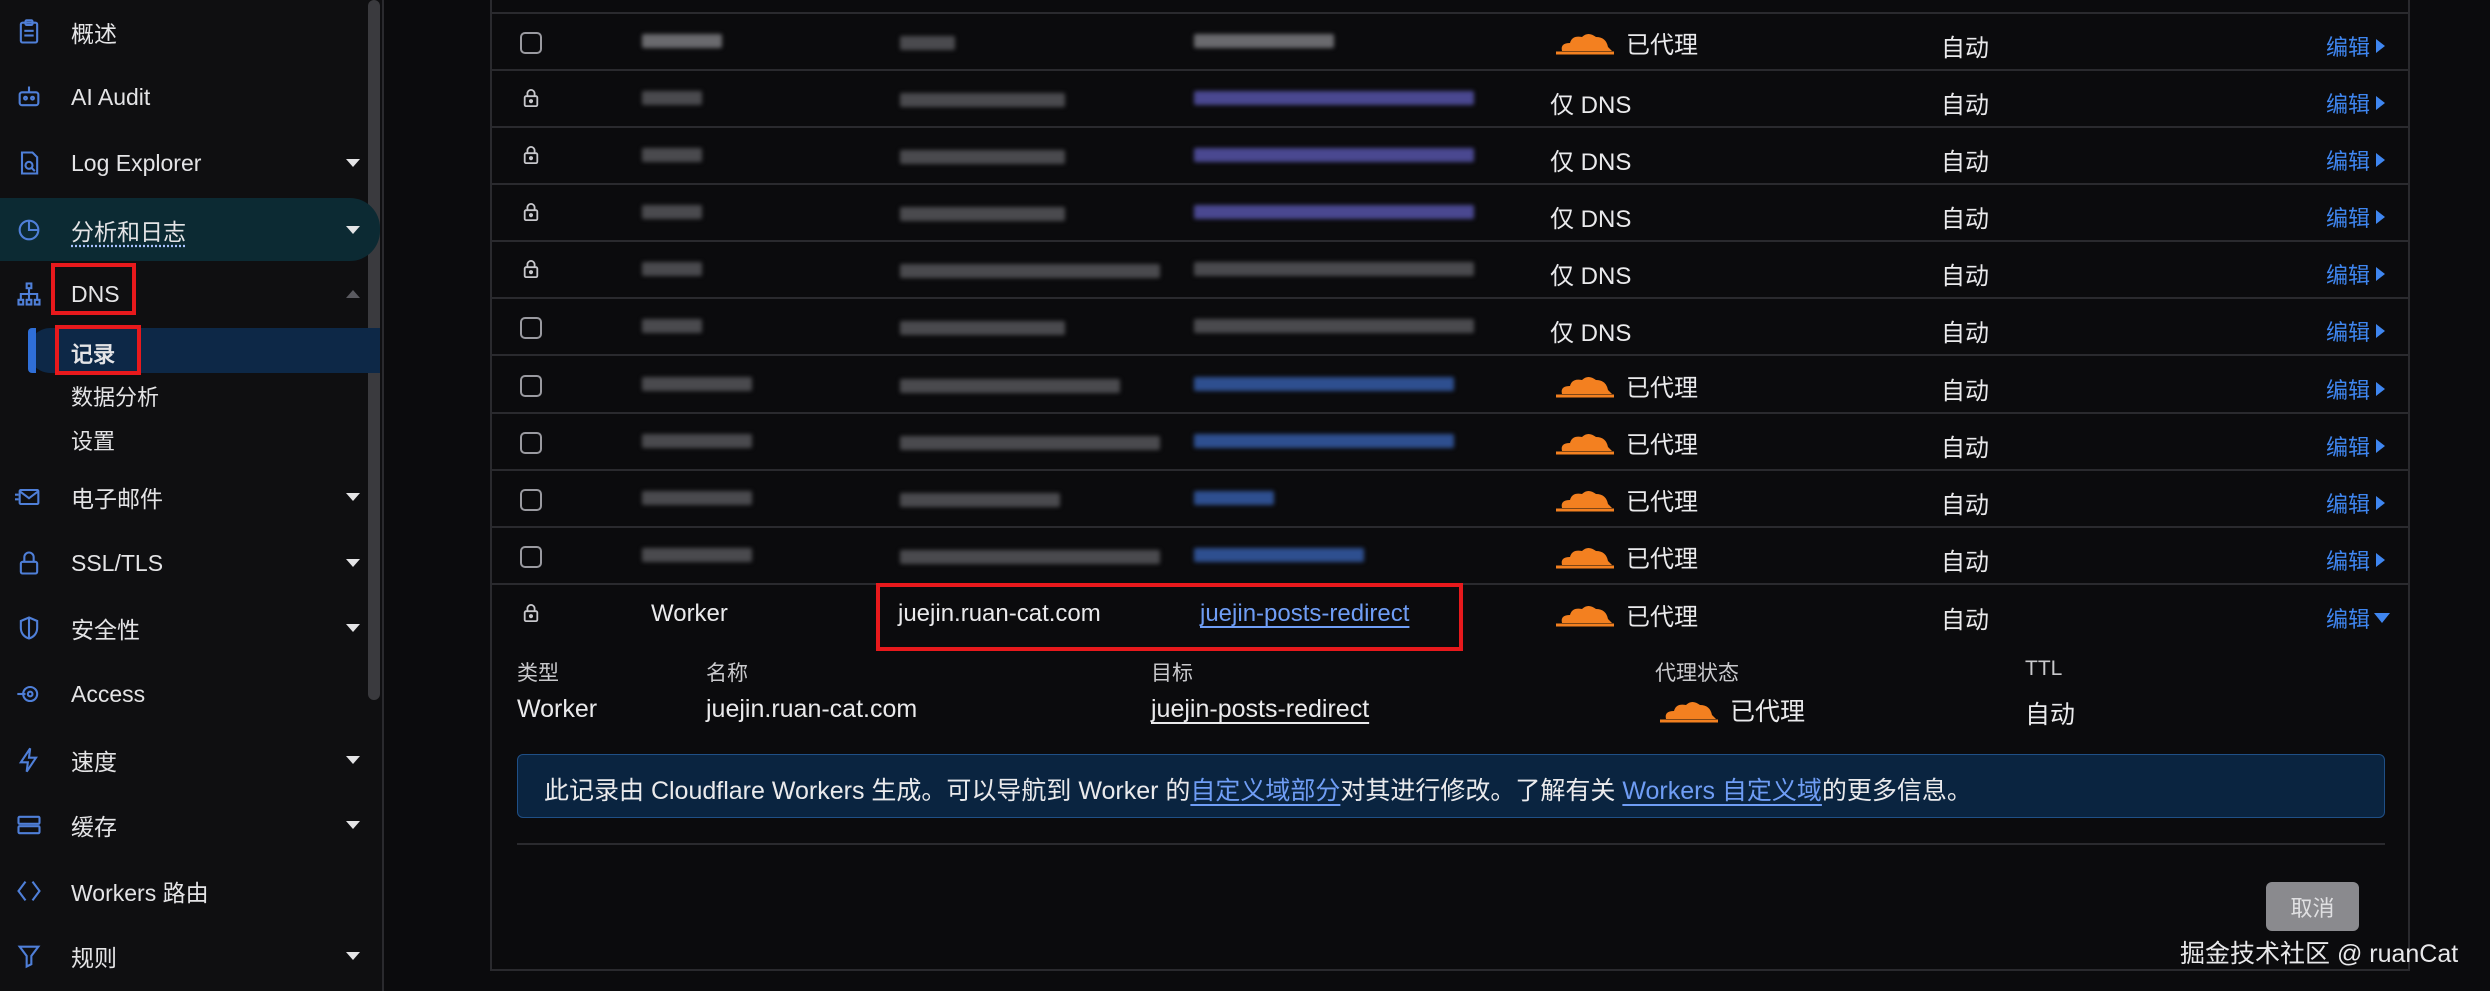 This screenshot has height=991, width=2490. I want to click on sidebar-item-analytics: 分析和日志, so click(190, 229).